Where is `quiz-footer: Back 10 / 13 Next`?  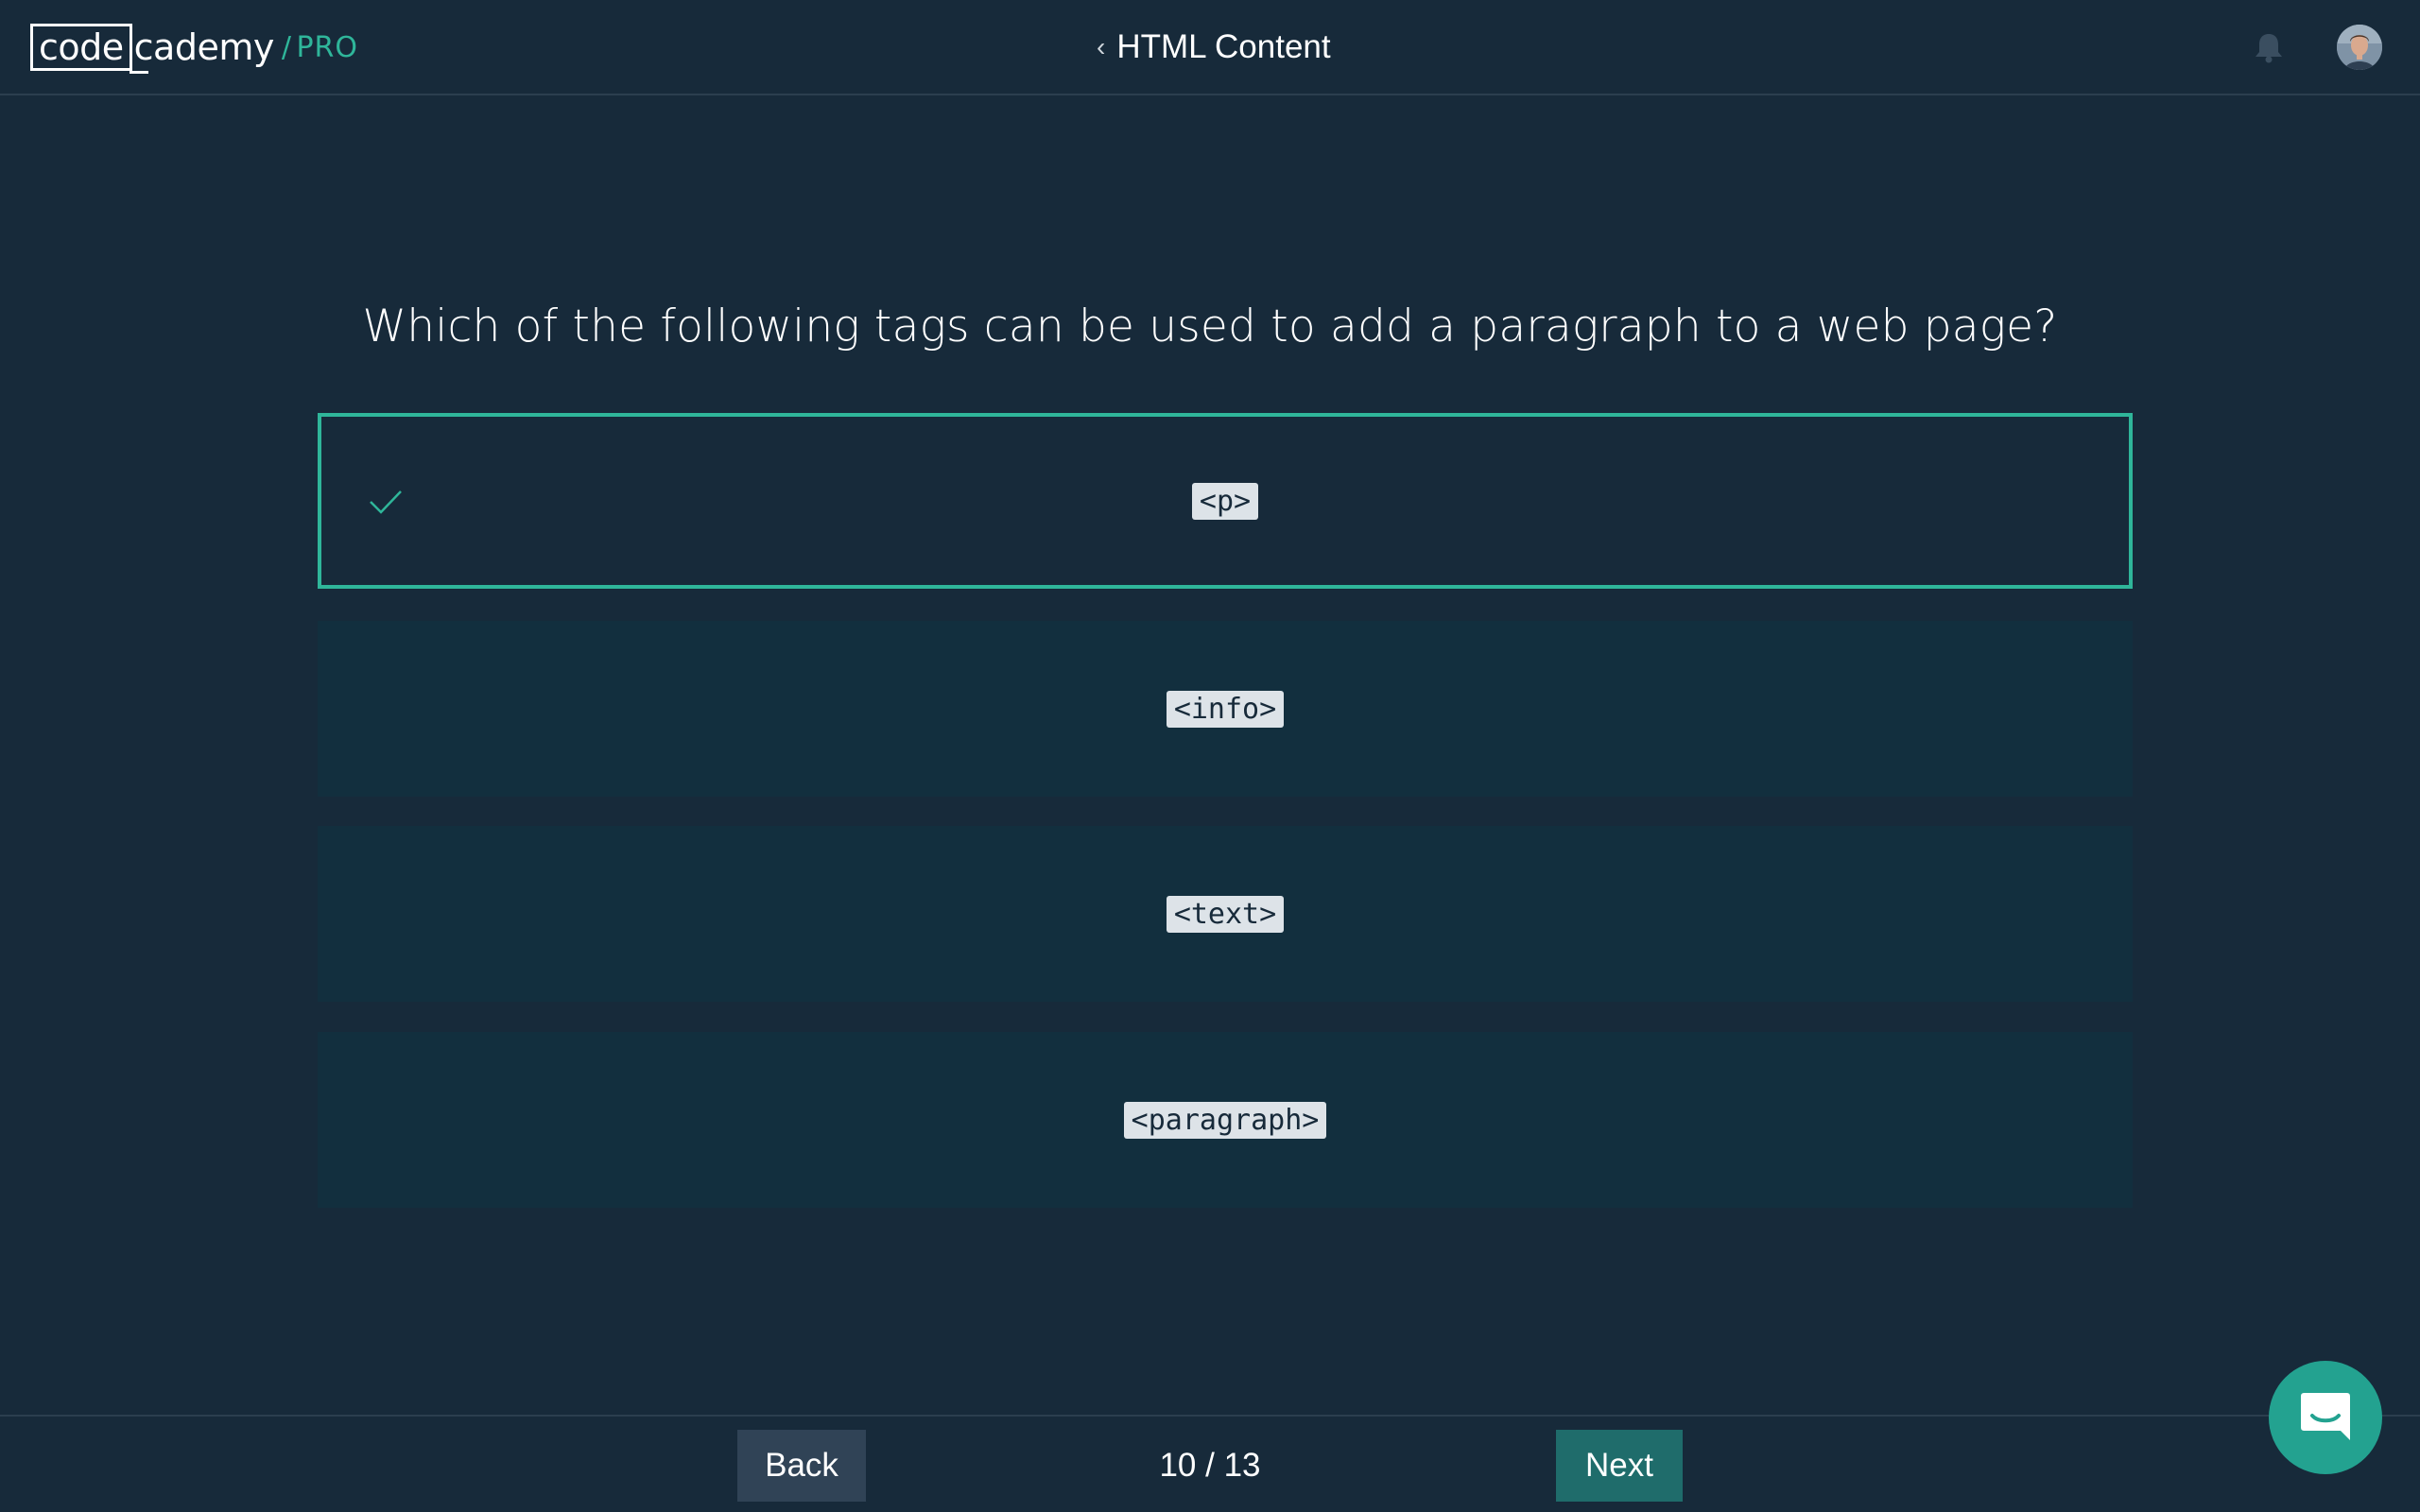 quiz-footer: Back 10 / 13 Next is located at coordinates (1210, 1463).